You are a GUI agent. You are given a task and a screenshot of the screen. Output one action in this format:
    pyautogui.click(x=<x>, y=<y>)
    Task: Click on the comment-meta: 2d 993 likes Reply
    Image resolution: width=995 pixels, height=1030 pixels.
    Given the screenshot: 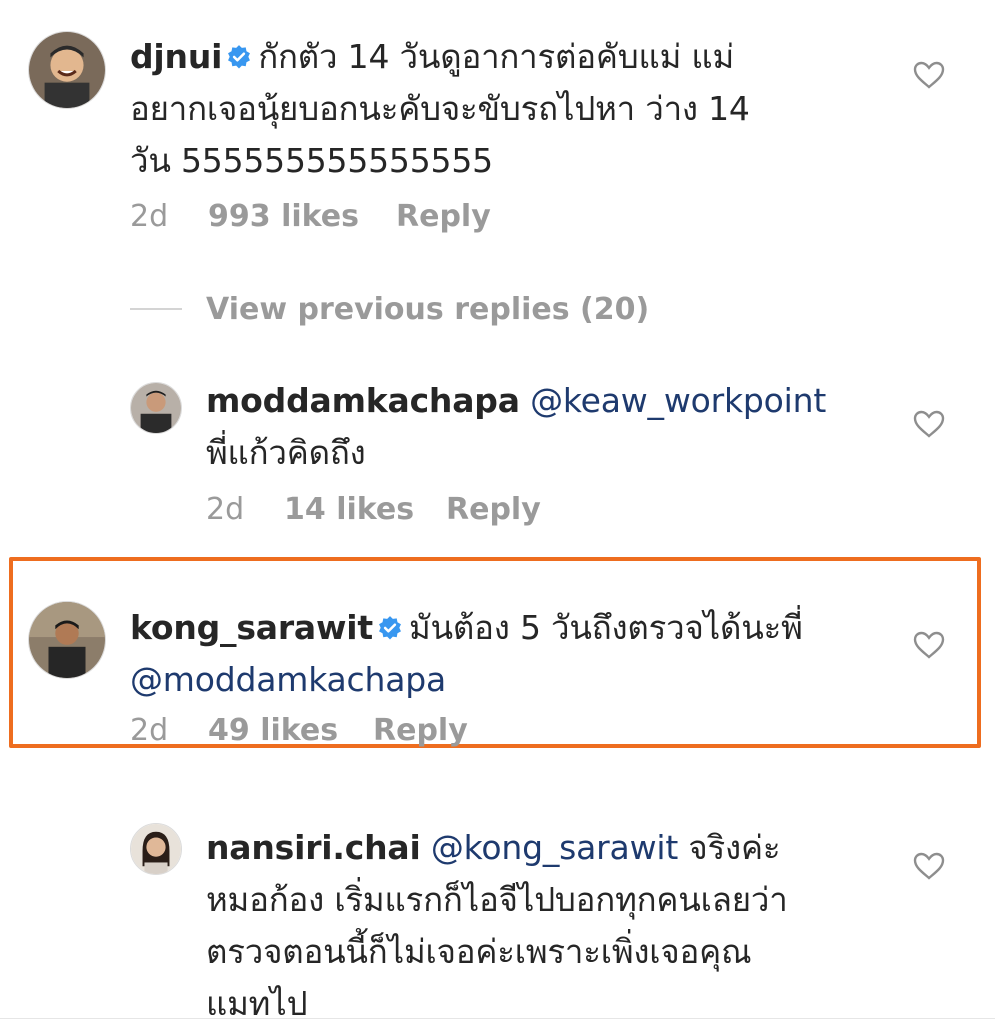 What is the action you would take?
    pyautogui.click(x=310, y=216)
    